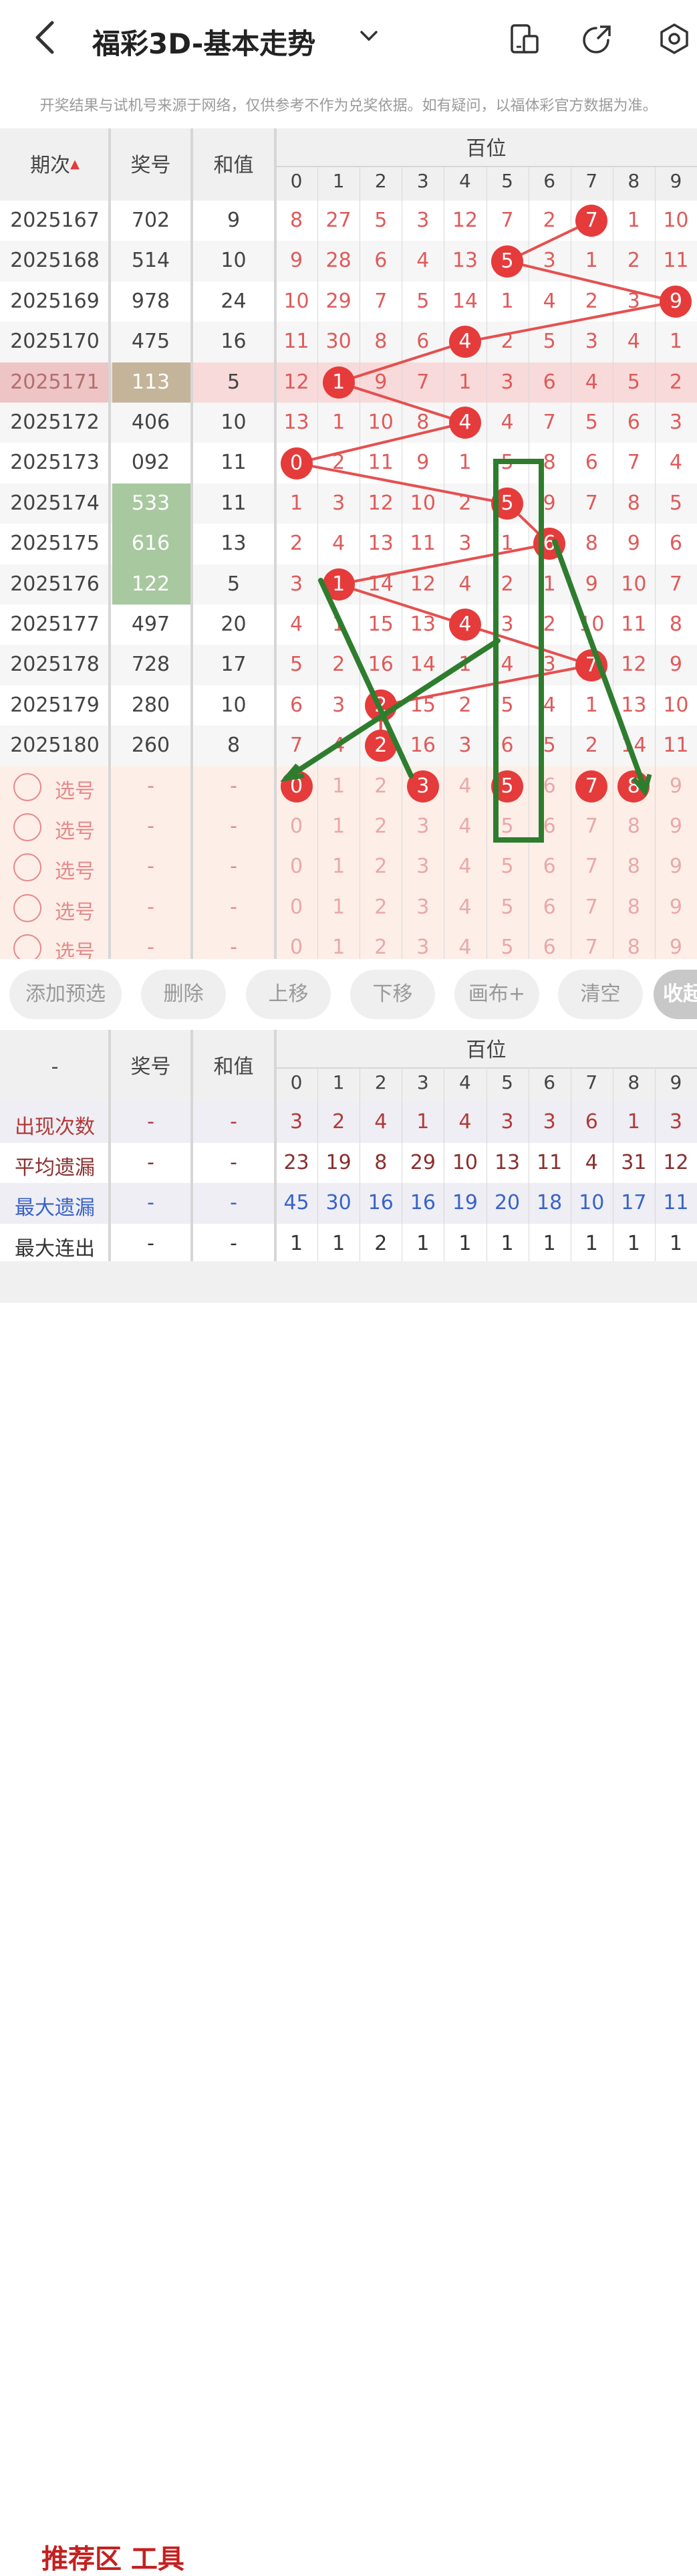 The image size is (697, 2576). I want to click on stats-value: 18, so click(550, 1202).